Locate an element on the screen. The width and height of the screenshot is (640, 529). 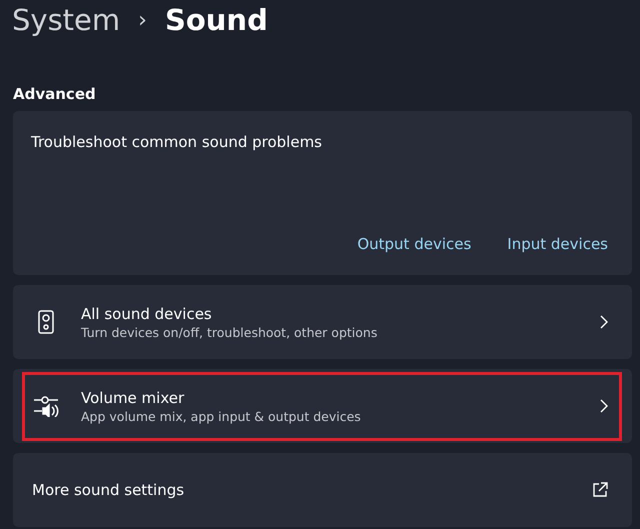
breadcrumb-parent: System is located at coordinates (66, 20).